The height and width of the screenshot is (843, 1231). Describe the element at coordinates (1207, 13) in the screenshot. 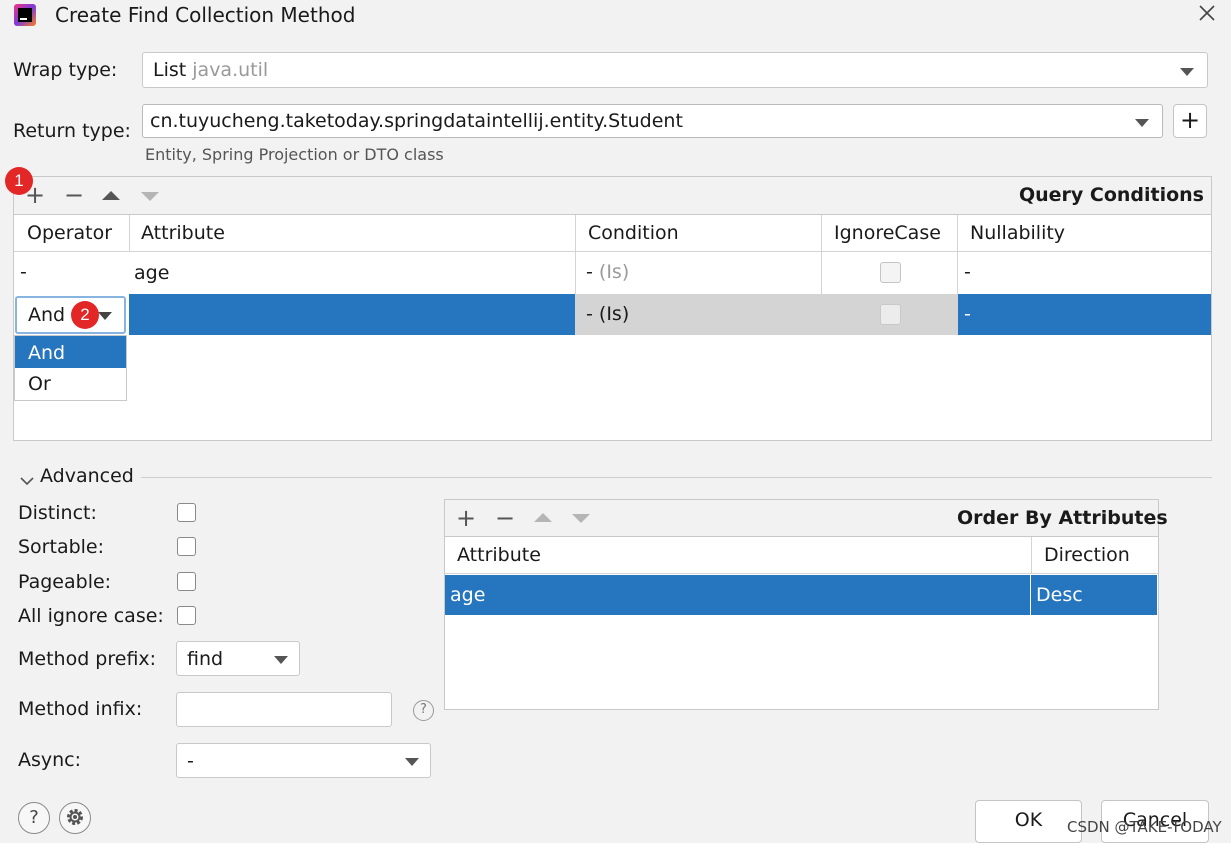

I see `close-icon` at that location.